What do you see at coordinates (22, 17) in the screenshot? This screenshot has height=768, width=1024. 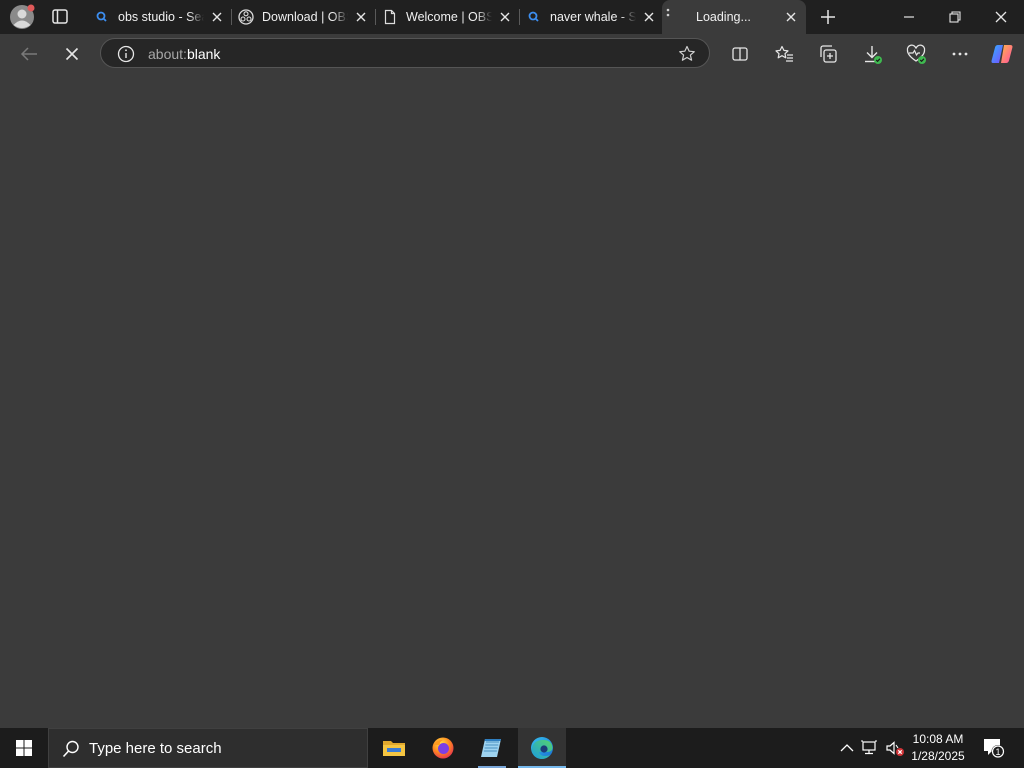 I see `profile-avatar-icon` at bounding box center [22, 17].